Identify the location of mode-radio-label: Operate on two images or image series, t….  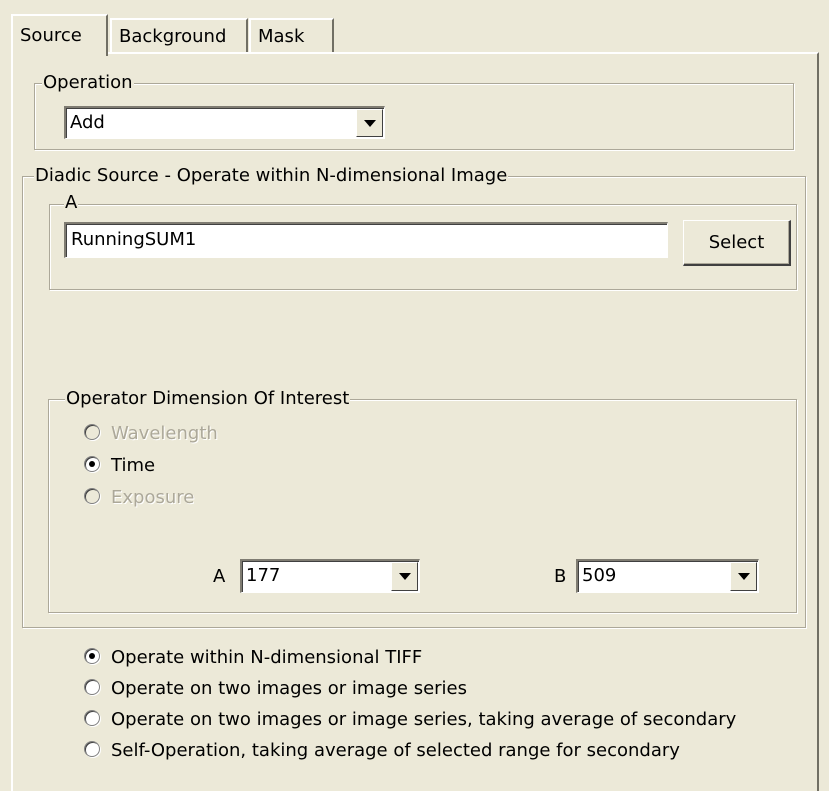
(424, 719).